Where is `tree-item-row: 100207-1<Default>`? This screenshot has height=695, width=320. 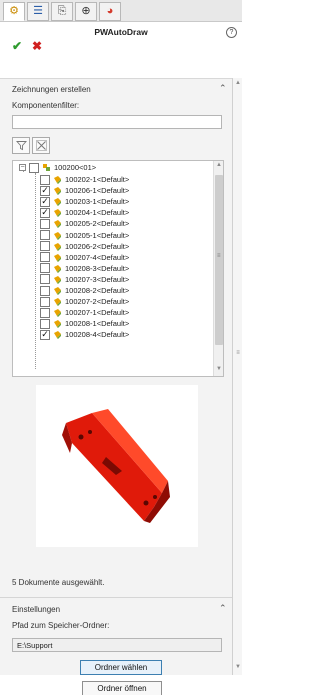 tree-item-row: 100207-1<Default> is located at coordinates (84, 312).